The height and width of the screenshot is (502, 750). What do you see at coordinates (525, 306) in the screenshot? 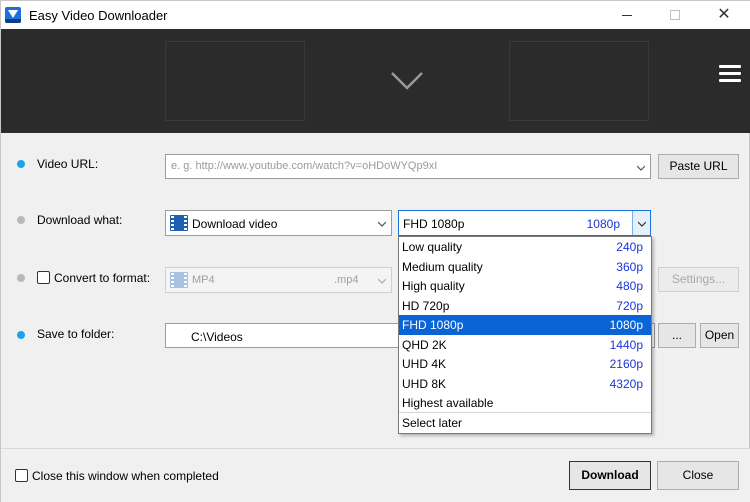
I see `quality-option: HD 720p 720p` at bounding box center [525, 306].